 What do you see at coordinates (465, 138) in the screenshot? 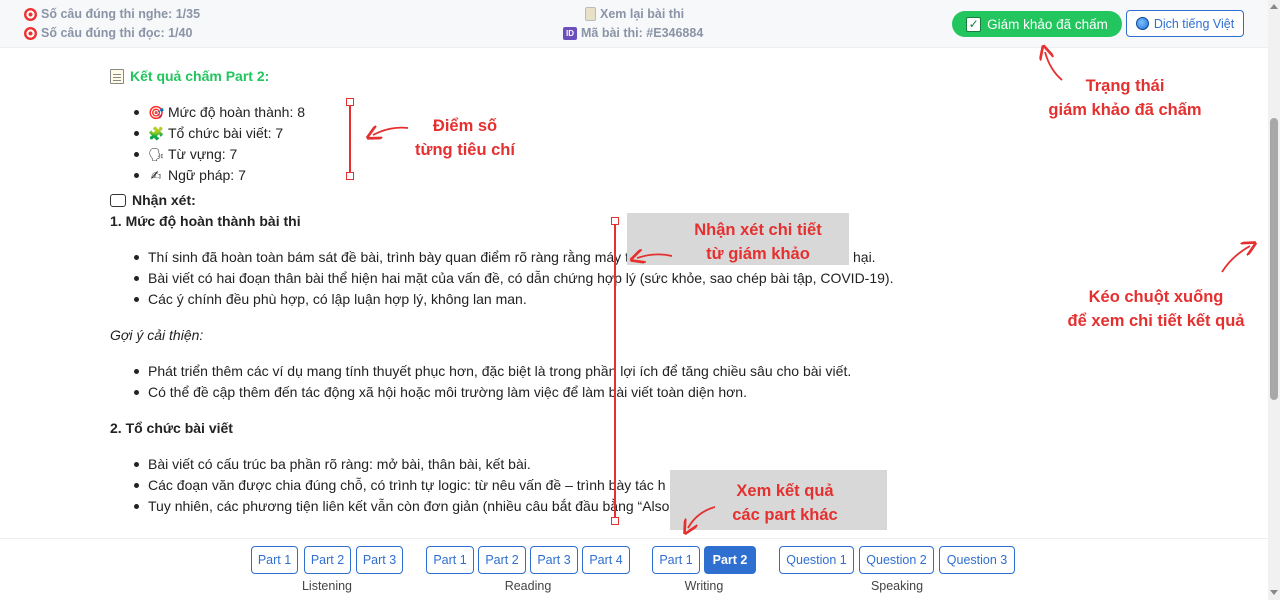
I see `annotation-scores: Điểm số từng tiêu chí` at bounding box center [465, 138].